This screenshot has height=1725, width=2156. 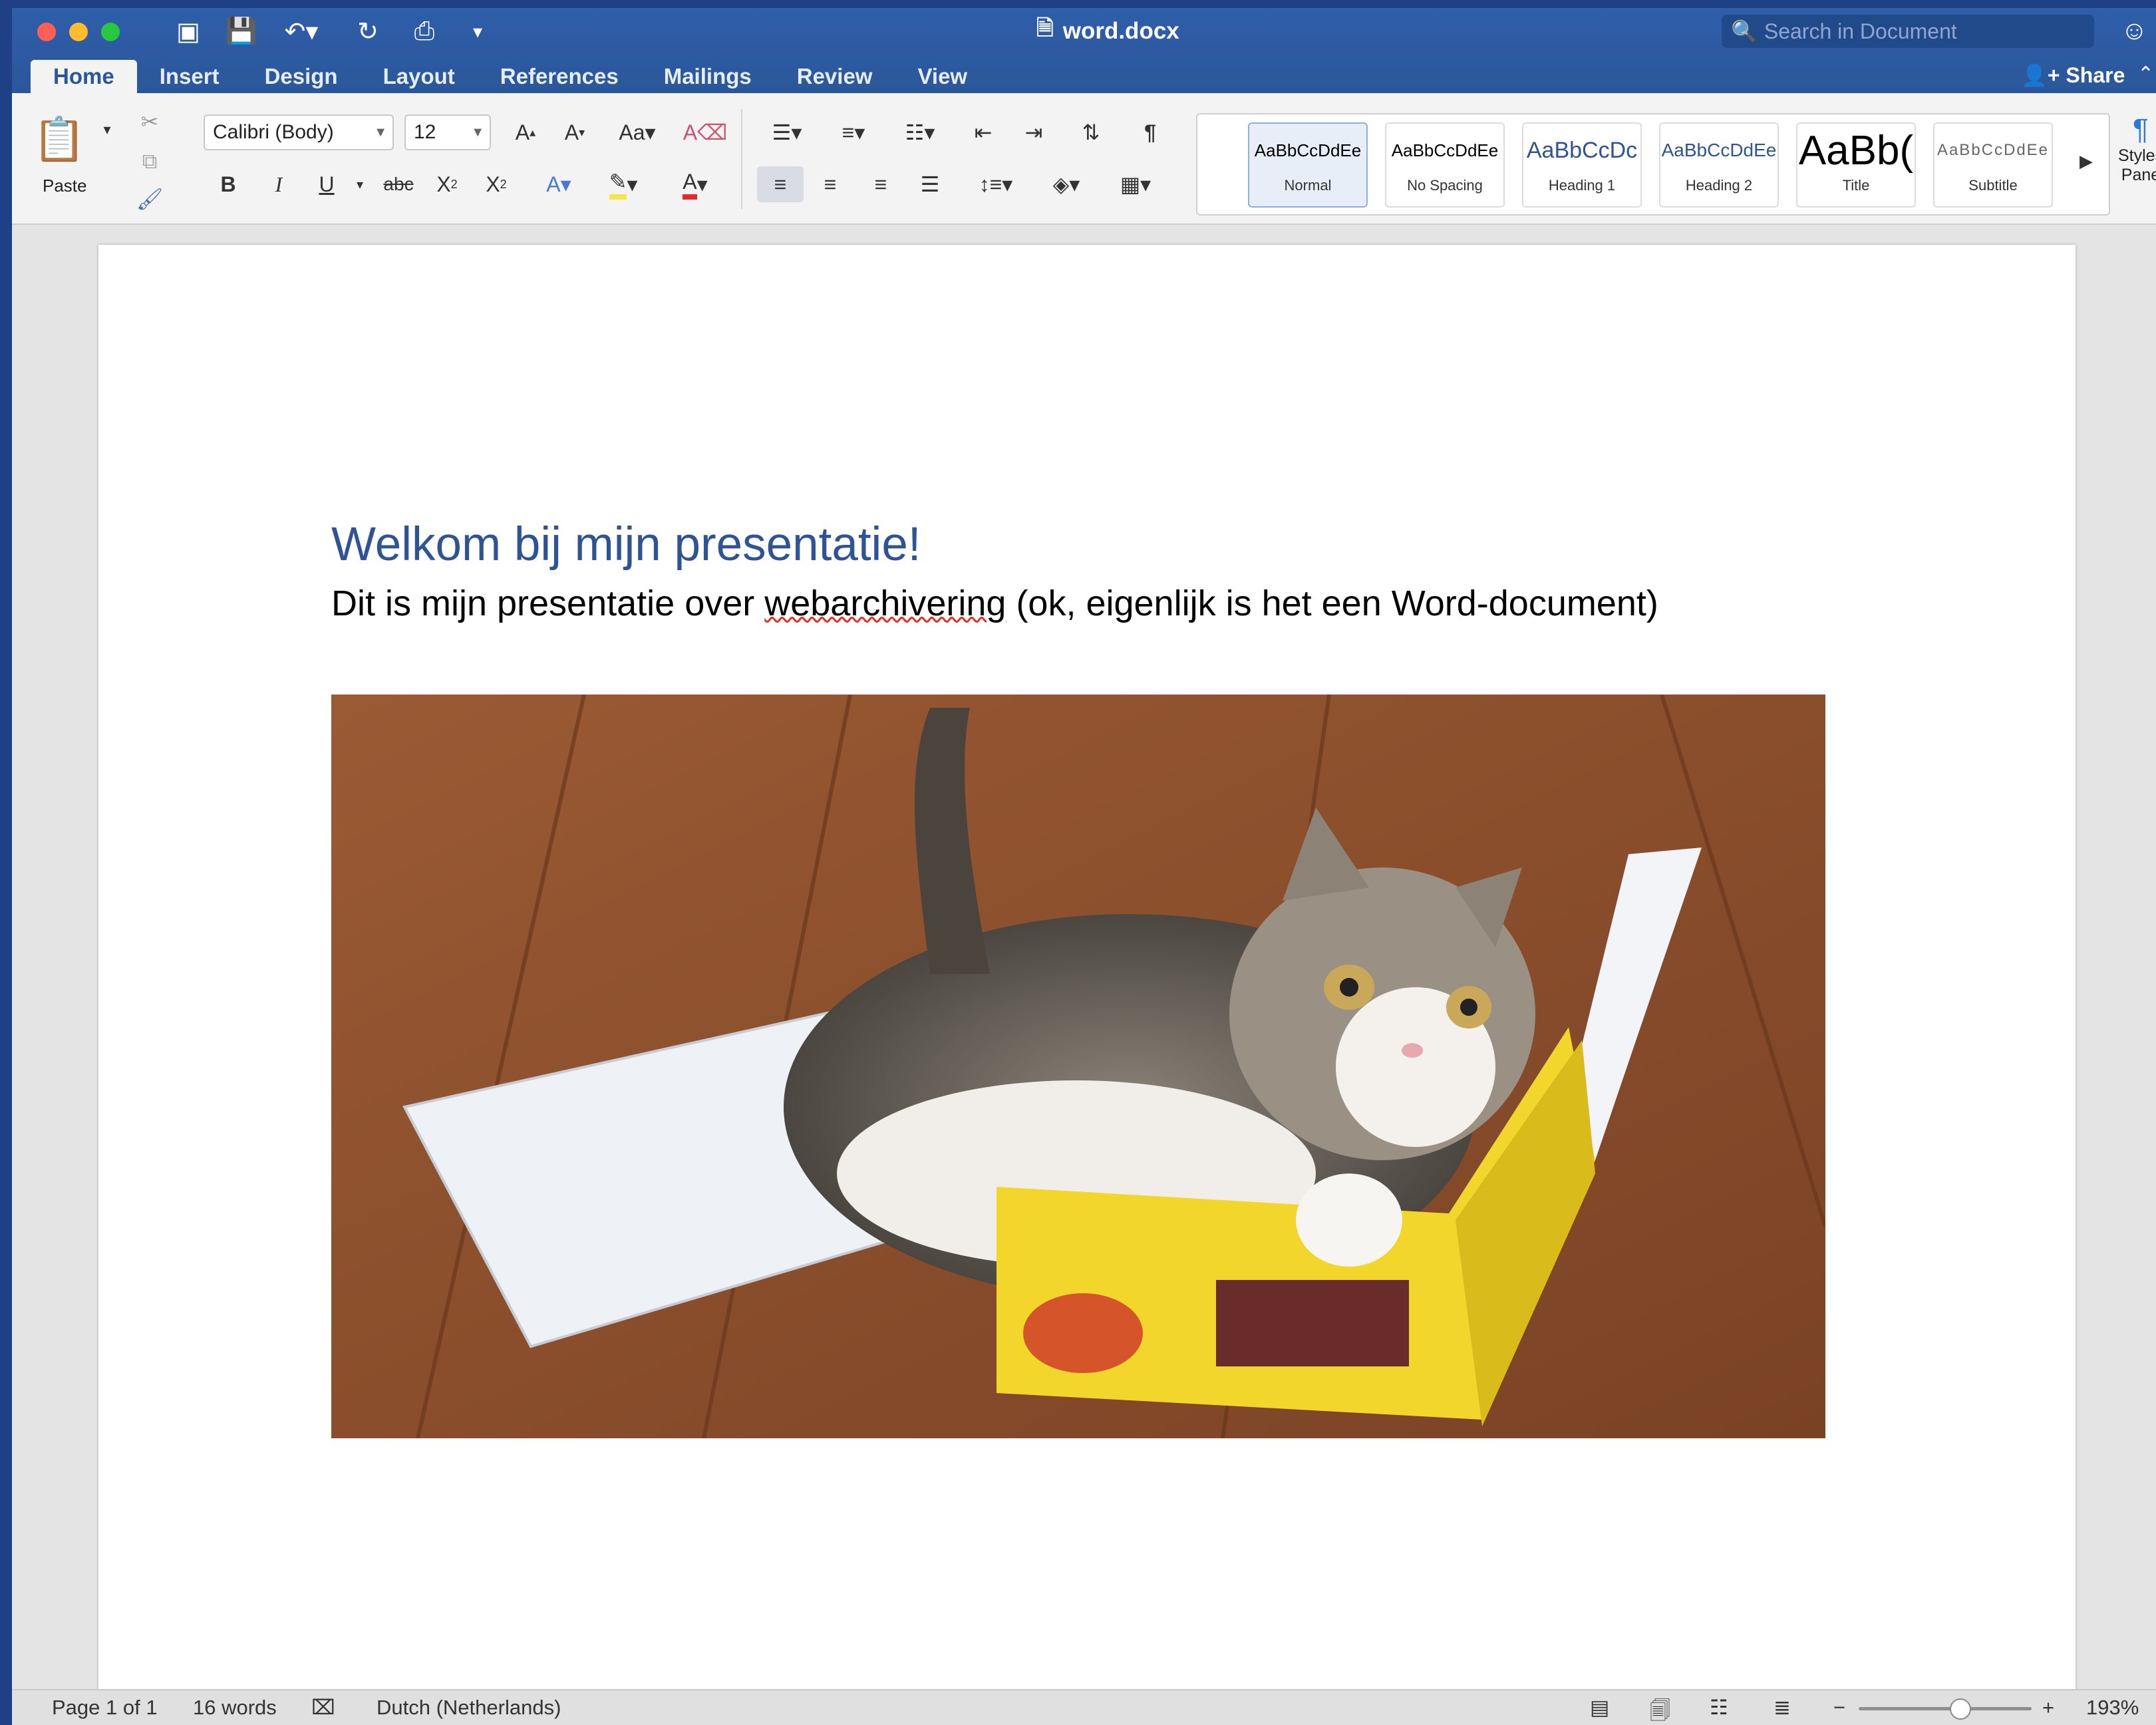 I want to click on tab-review: Review, so click(x=835, y=76).